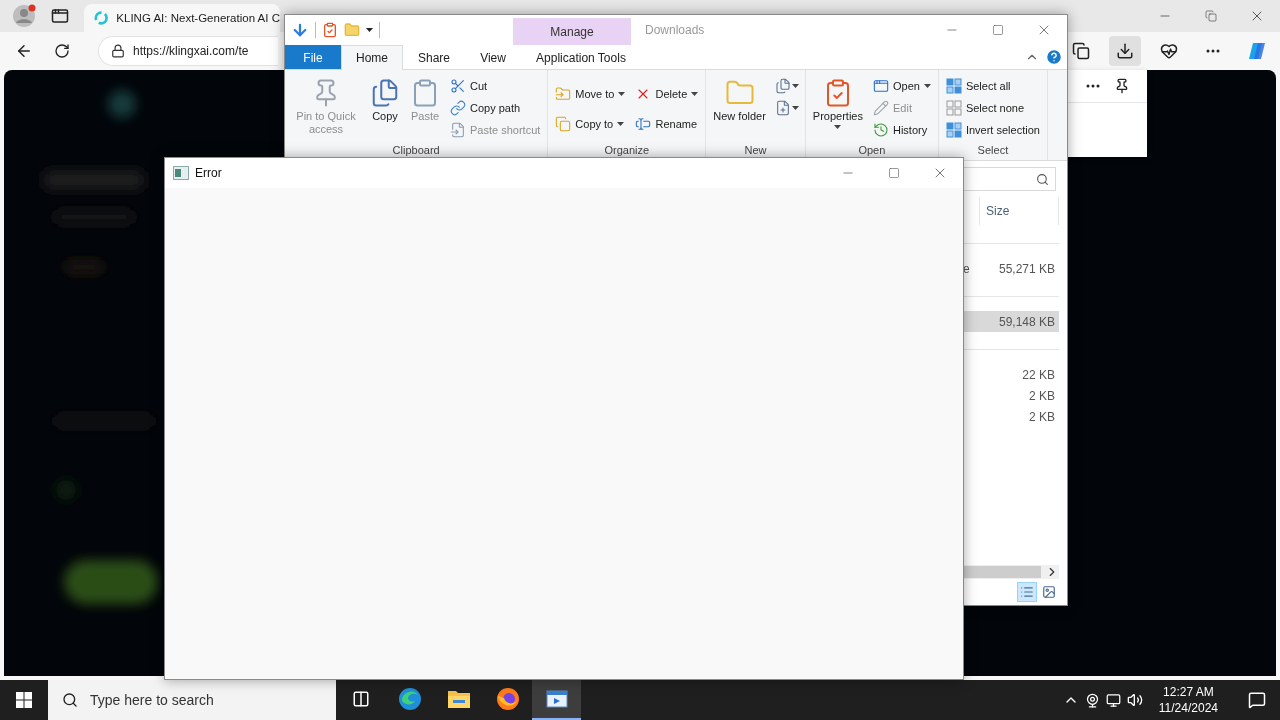 This screenshot has width=1280, height=720. Describe the element at coordinates (782, 86) in the screenshot. I see `new-item-icon` at that location.